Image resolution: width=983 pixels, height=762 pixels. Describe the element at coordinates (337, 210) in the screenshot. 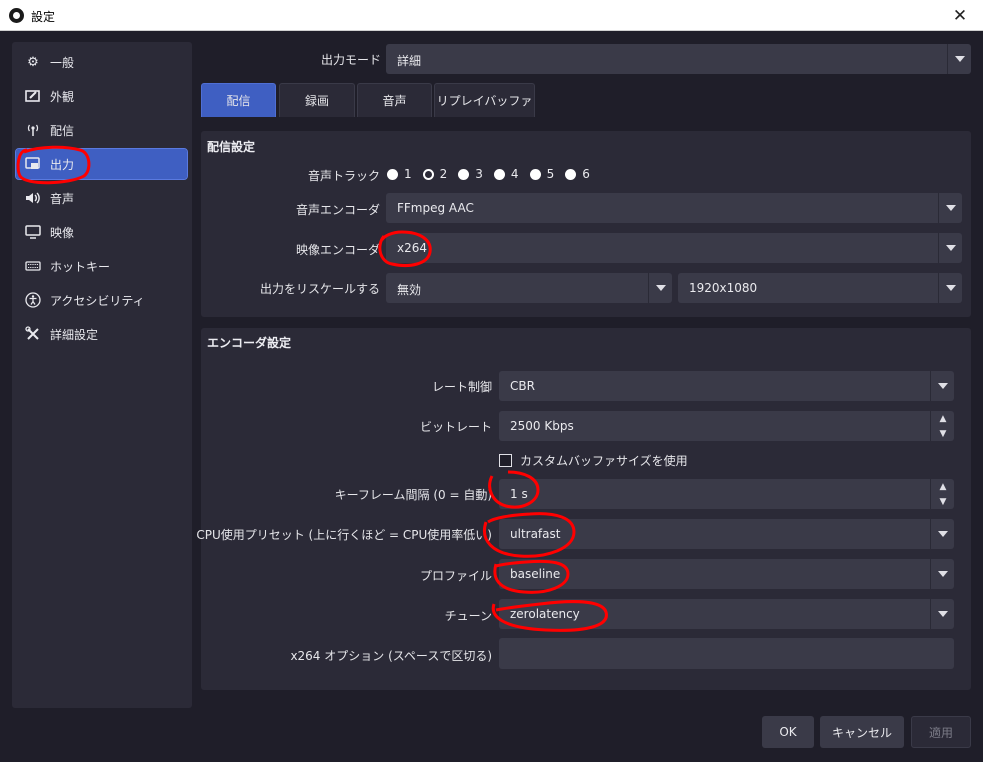

I see `audio-encoder-label: 音声エンコーダ` at that location.